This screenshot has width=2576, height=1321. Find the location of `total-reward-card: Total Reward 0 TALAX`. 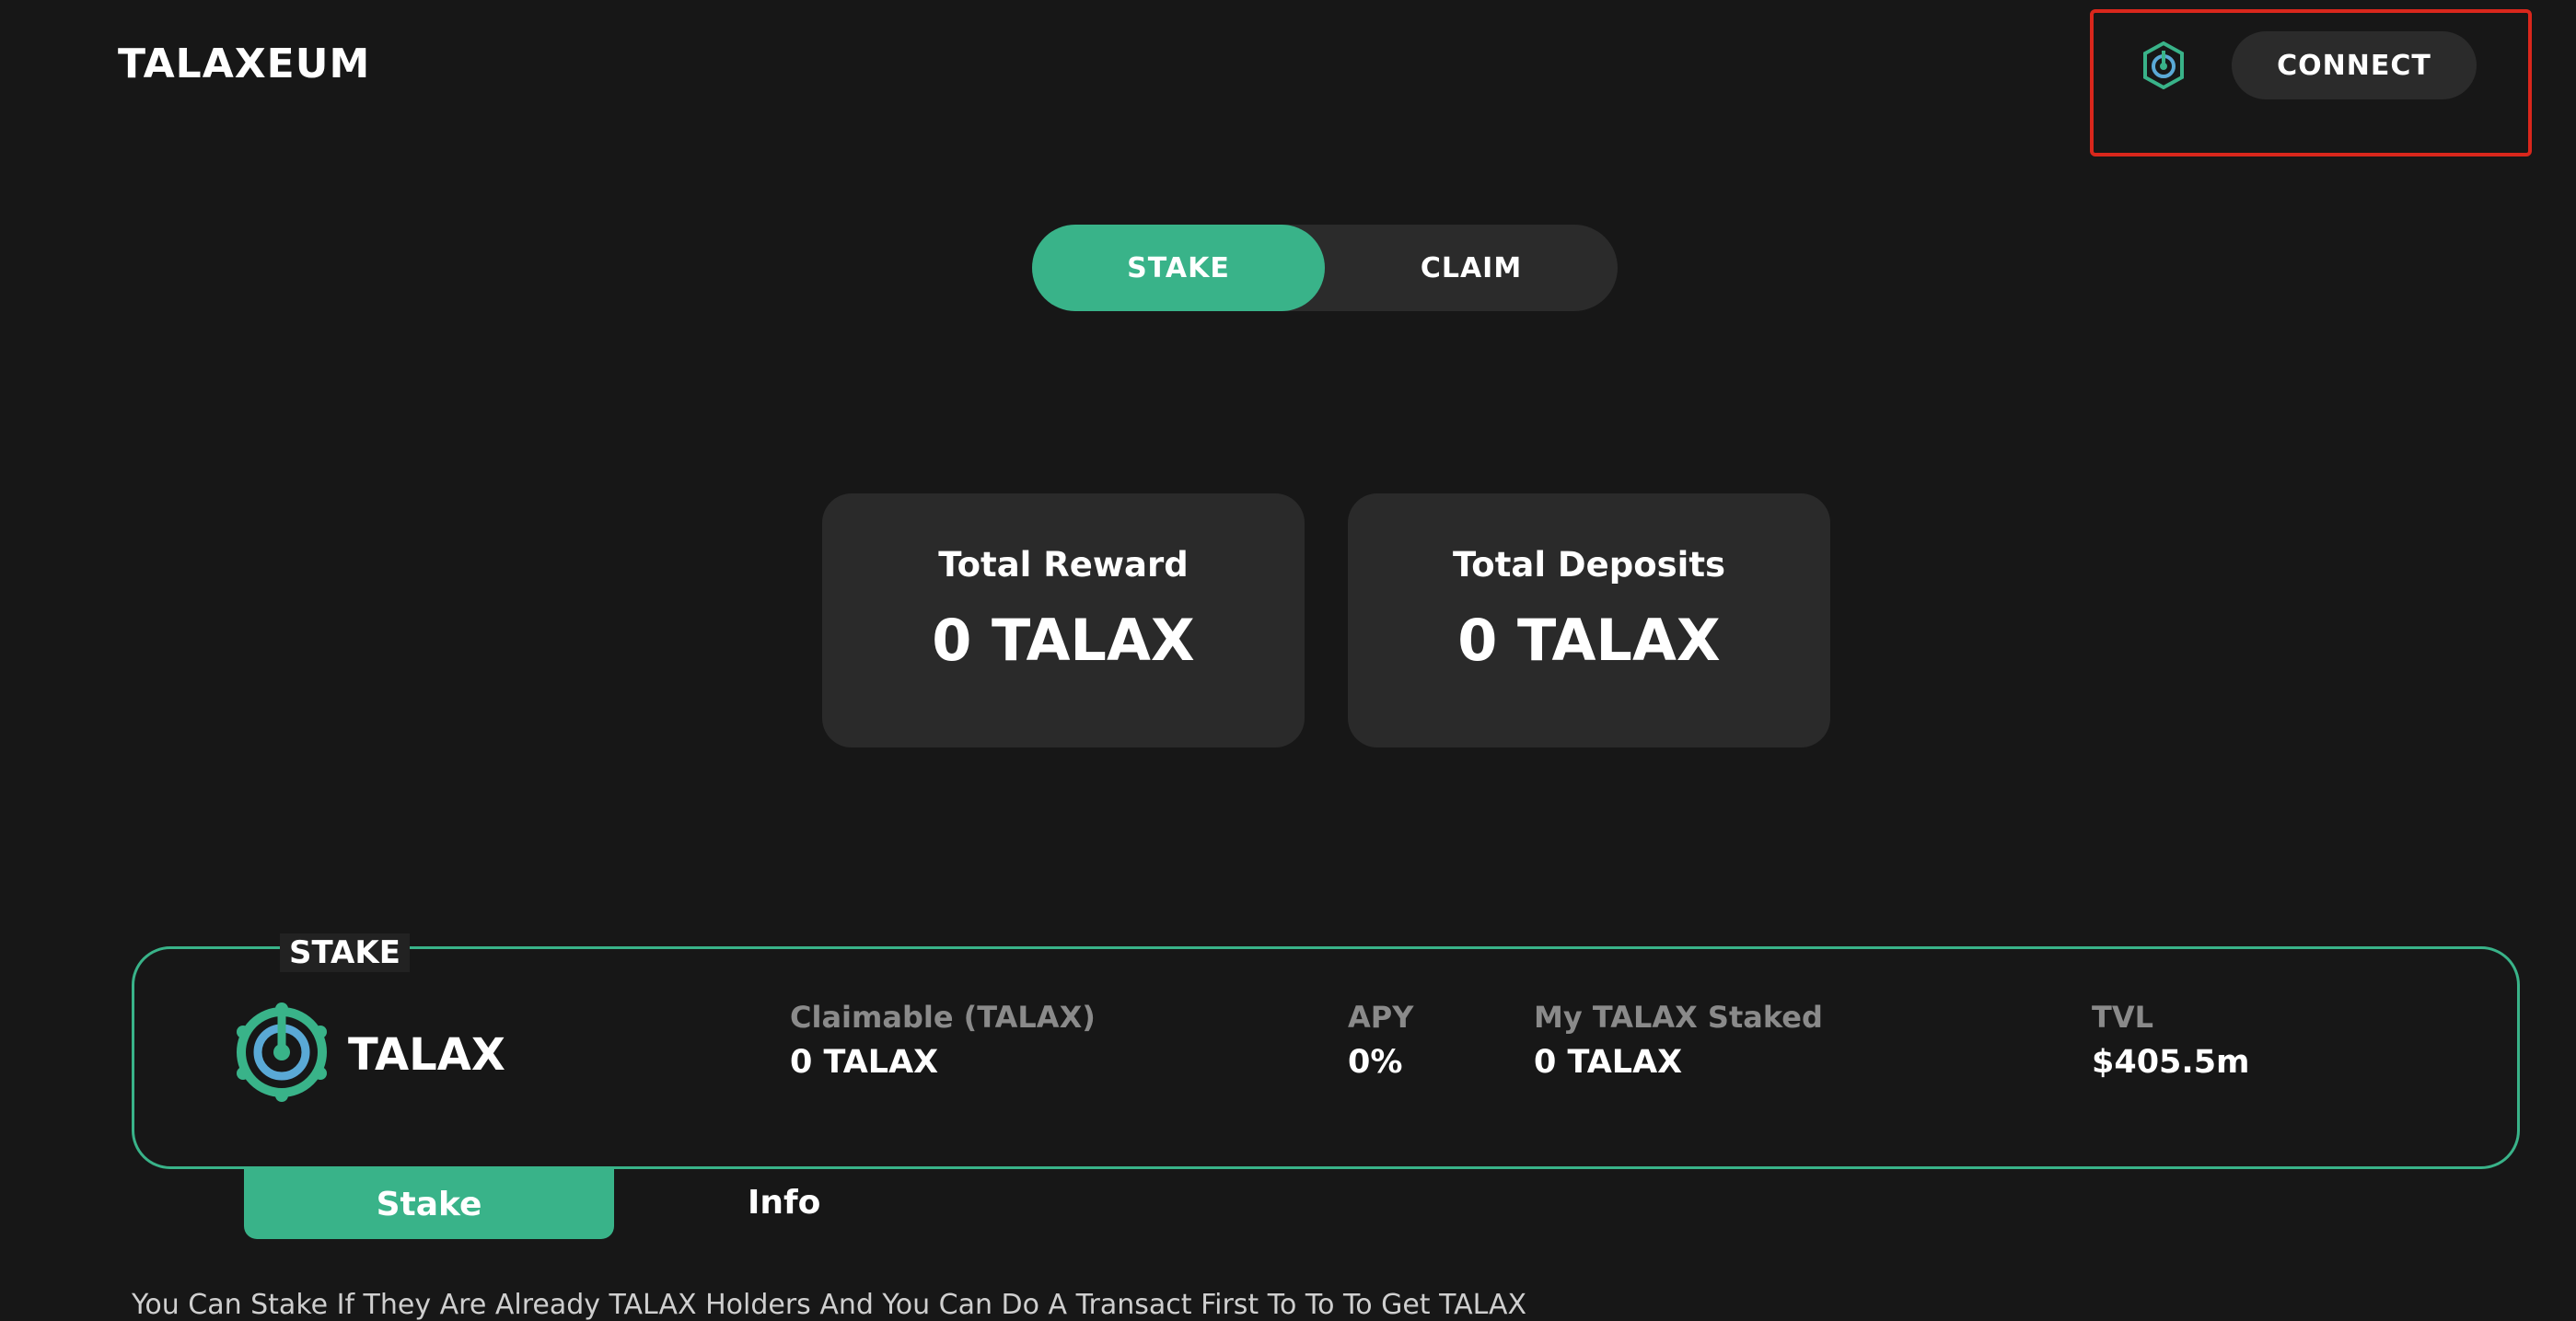

total-reward-card: Total Reward 0 TALAX is located at coordinates (1063, 620).